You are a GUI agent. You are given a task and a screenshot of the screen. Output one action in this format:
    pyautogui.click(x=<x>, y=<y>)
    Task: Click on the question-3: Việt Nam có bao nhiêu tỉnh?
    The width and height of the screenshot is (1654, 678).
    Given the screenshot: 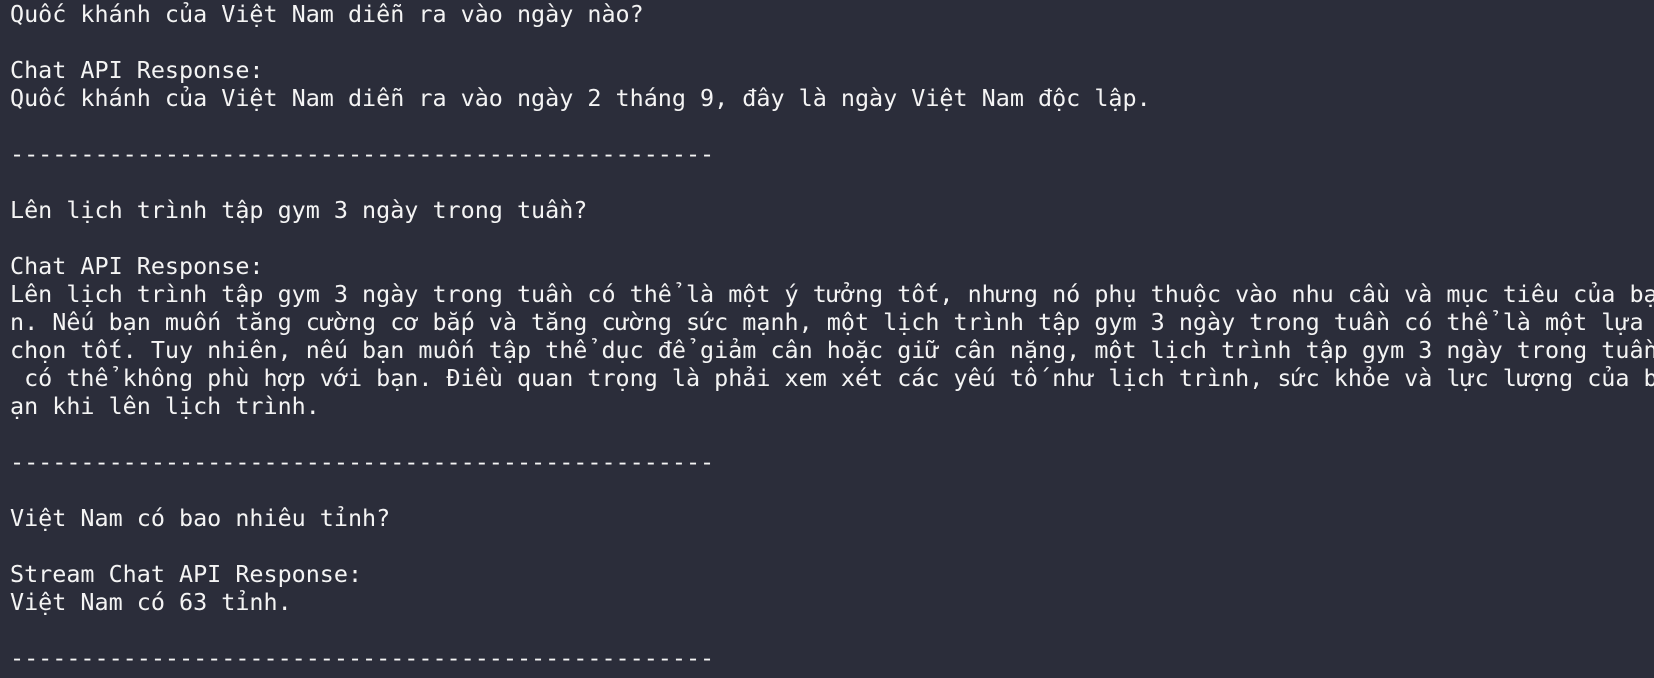 What is the action you would take?
    pyautogui.click(x=200, y=518)
    